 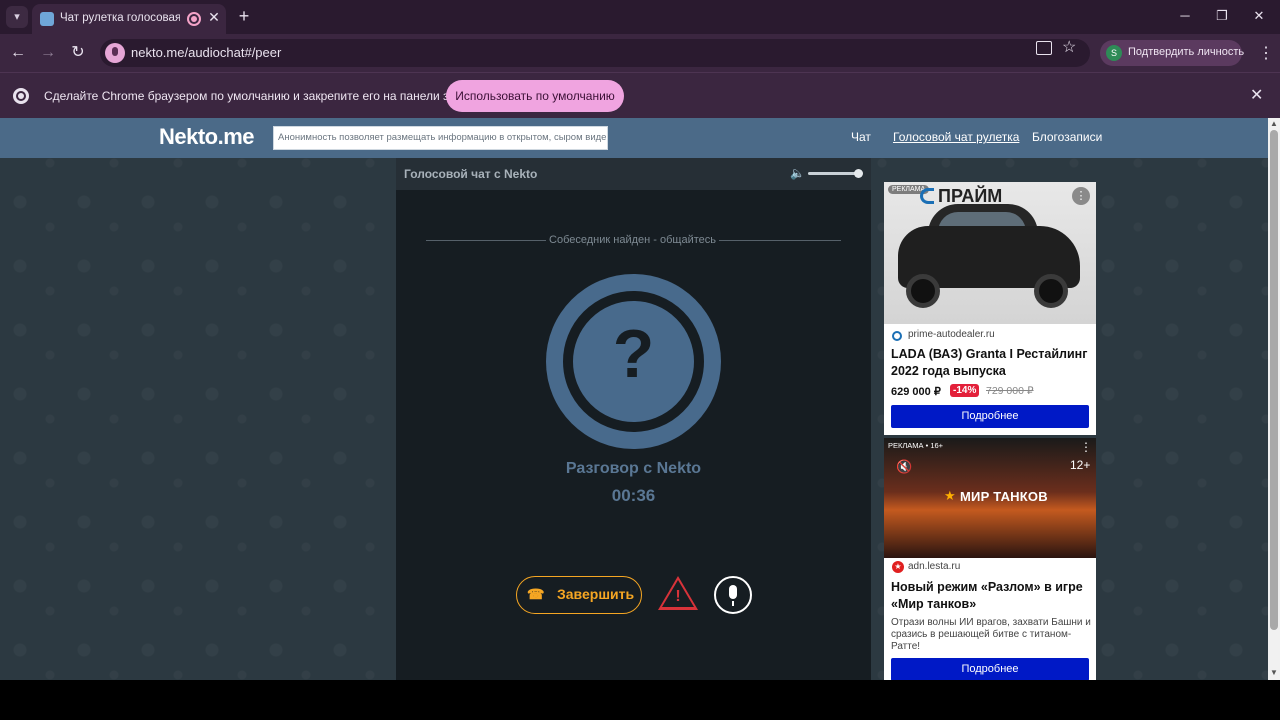 I want to click on microphone-icon, so click(x=733, y=592).